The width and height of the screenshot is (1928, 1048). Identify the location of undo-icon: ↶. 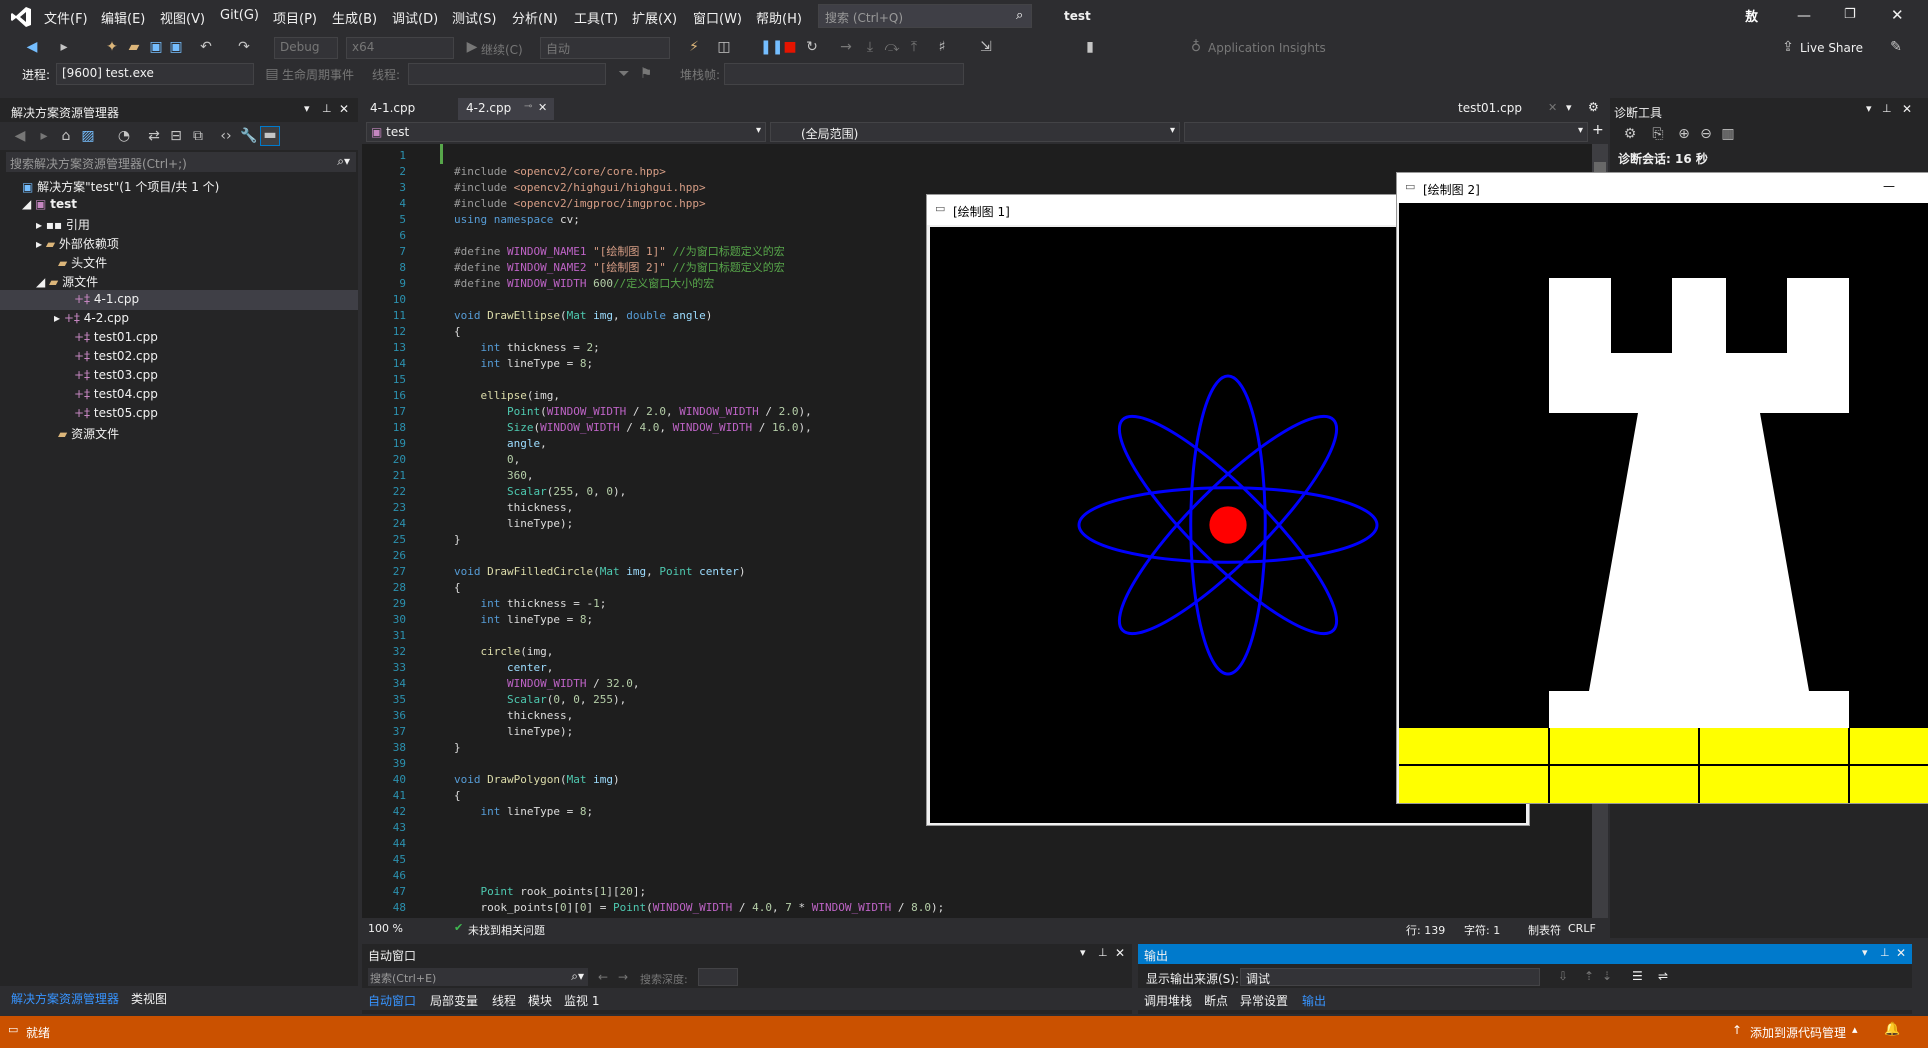
(206, 47).